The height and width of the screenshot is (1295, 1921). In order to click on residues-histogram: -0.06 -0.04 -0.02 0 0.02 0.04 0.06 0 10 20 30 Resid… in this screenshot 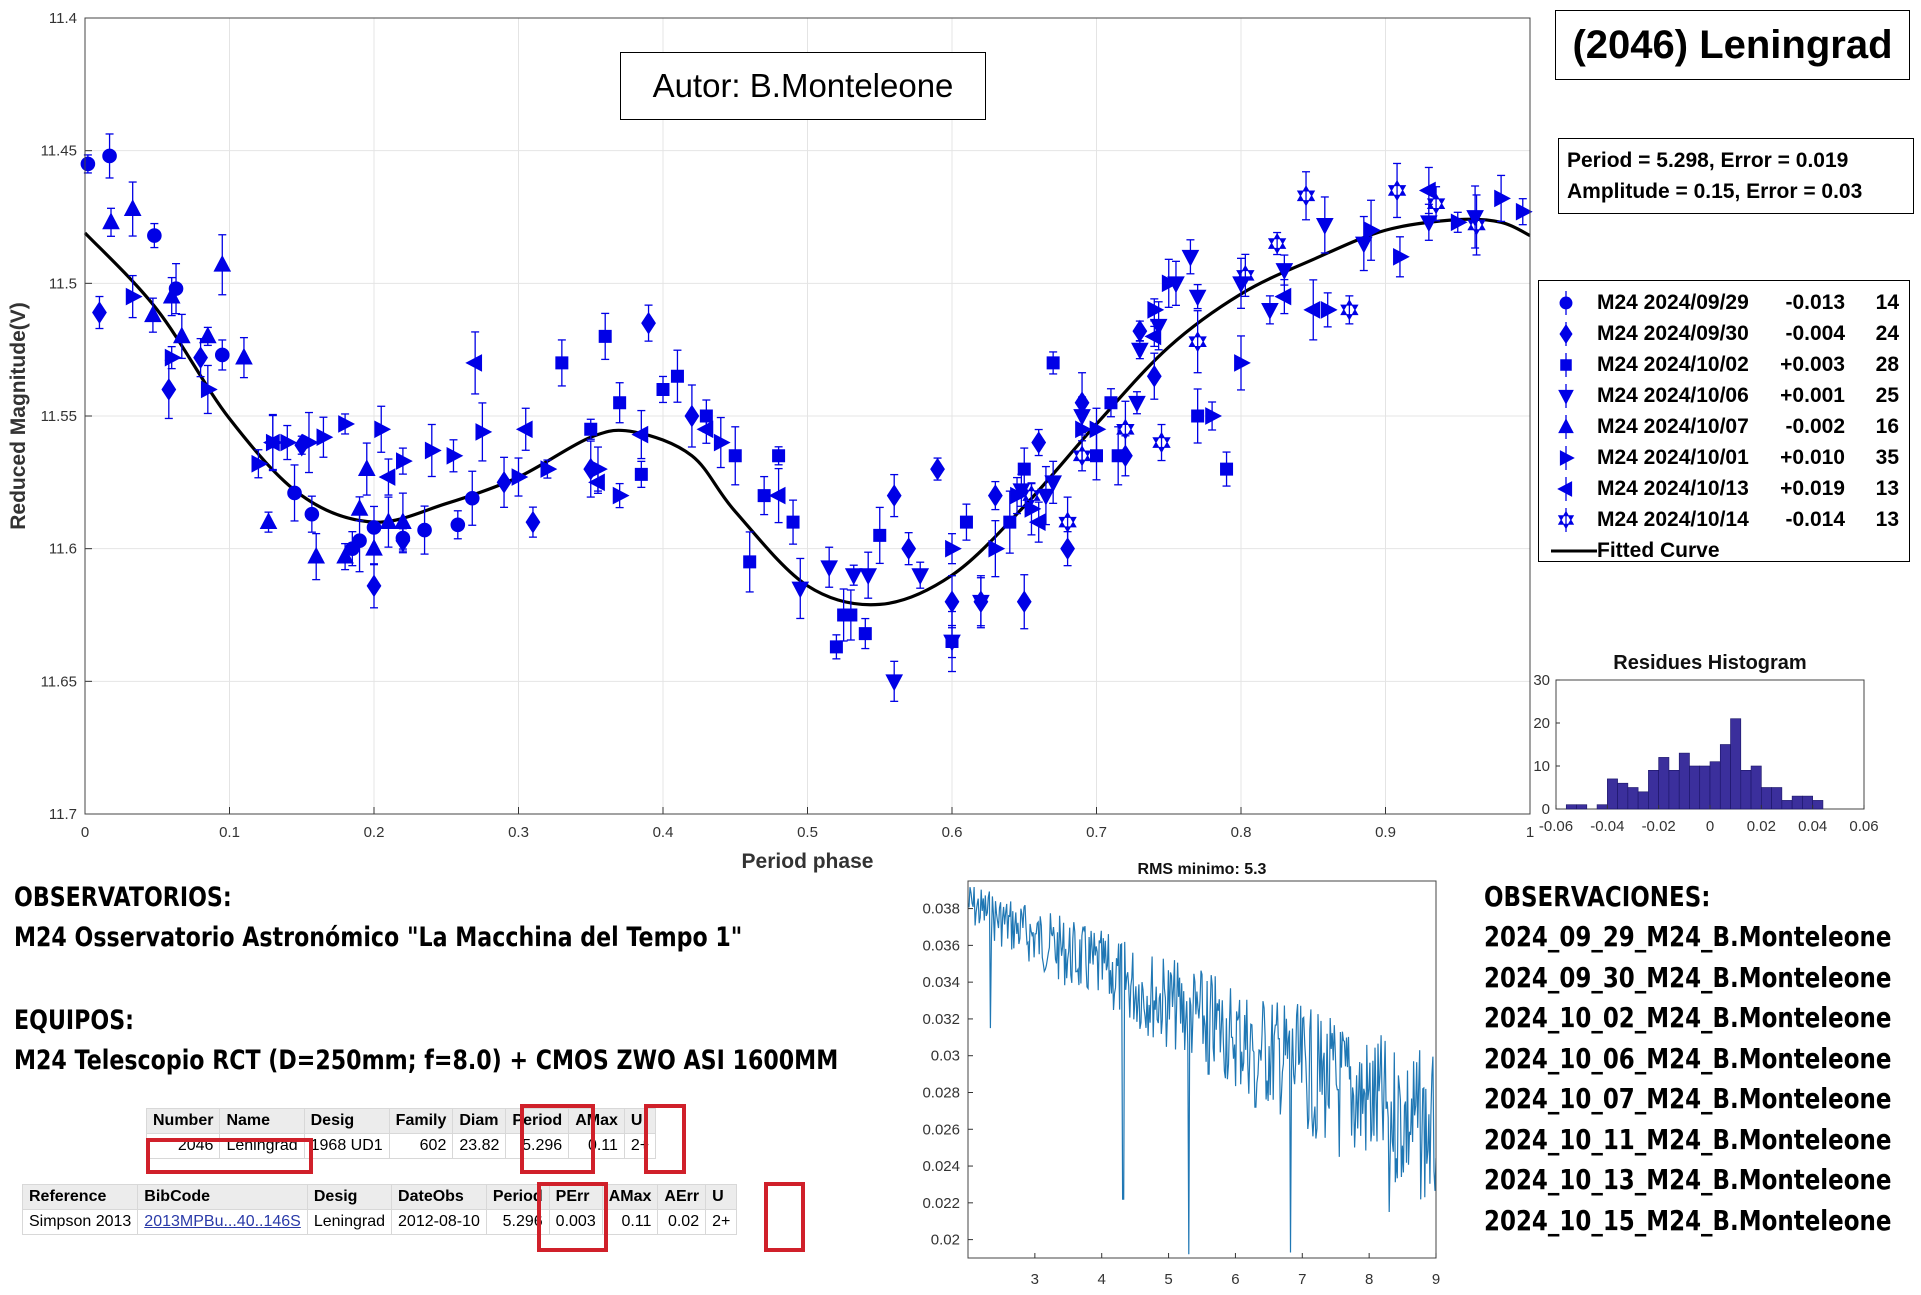, I will do `click(1705, 743)`.